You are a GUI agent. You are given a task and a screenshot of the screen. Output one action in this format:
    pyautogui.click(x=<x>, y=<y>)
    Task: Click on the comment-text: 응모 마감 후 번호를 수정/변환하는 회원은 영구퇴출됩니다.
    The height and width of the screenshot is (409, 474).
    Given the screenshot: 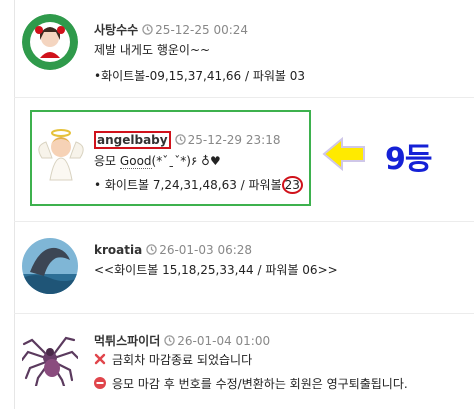 What is the action you would take?
    pyautogui.click(x=280, y=384)
    